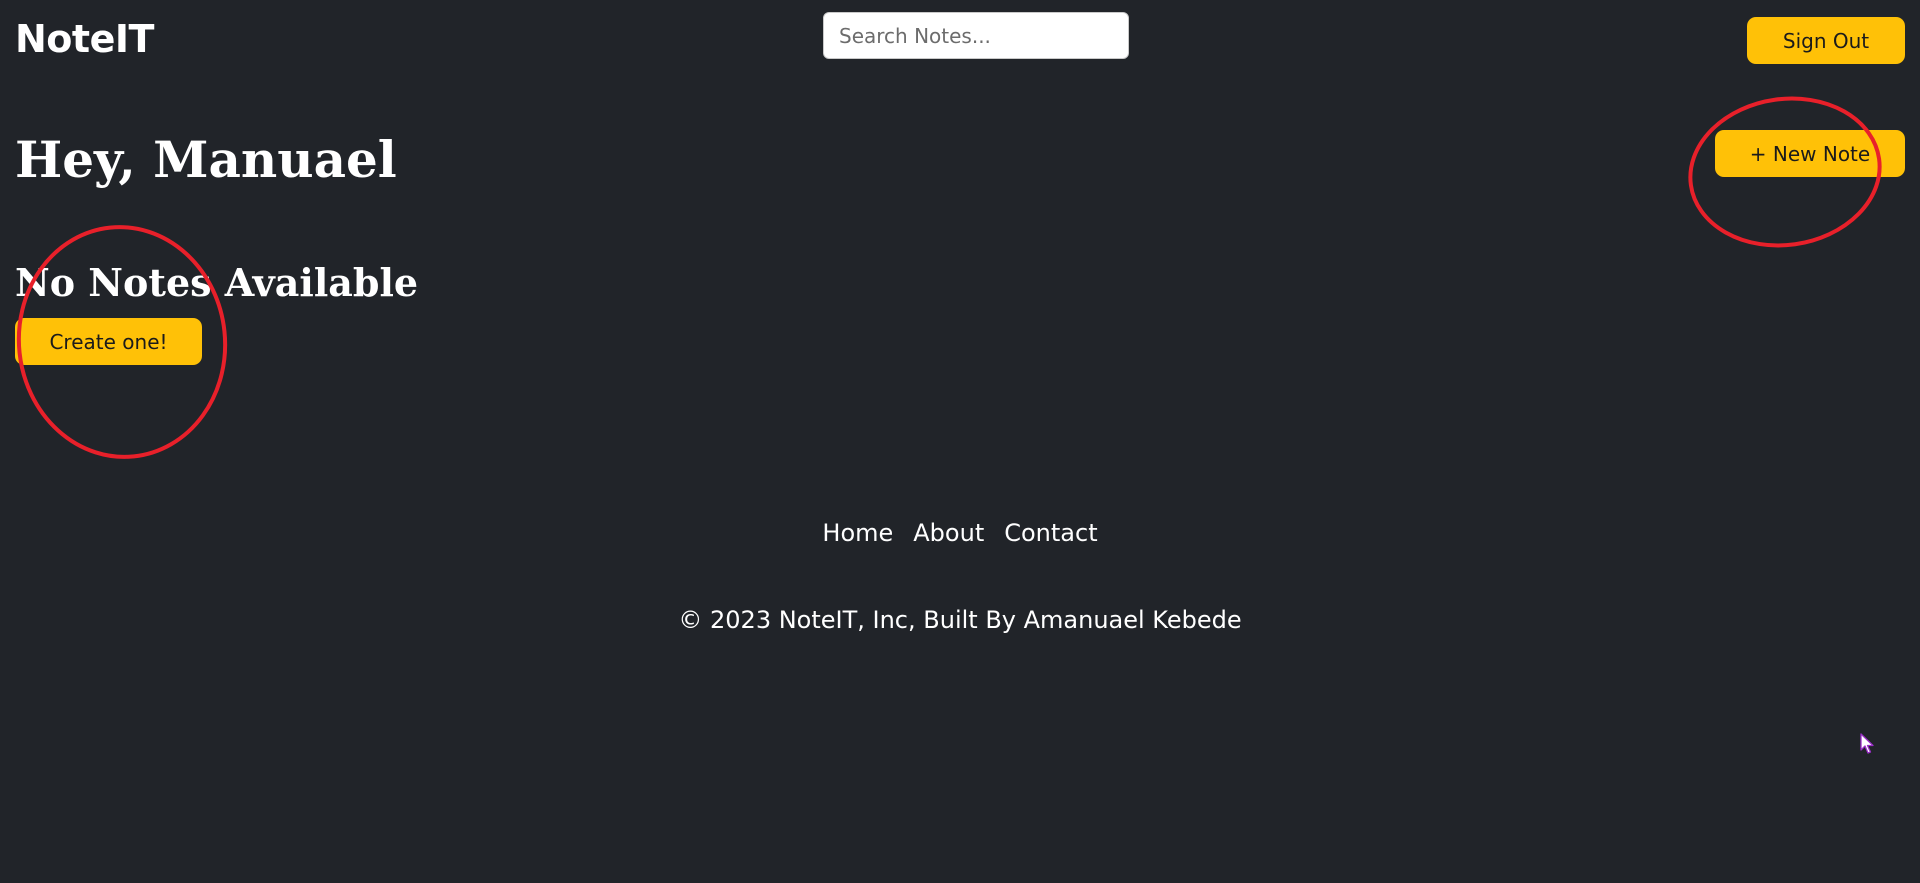  I want to click on app-logo: NoteIT, so click(84, 39).